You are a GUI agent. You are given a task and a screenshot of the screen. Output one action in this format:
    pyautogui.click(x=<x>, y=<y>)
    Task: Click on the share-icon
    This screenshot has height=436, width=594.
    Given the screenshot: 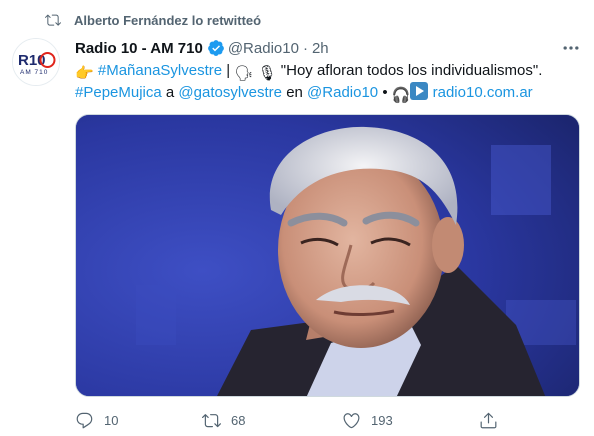 What is the action you would take?
    pyautogui.click(x=488, y=420)
    